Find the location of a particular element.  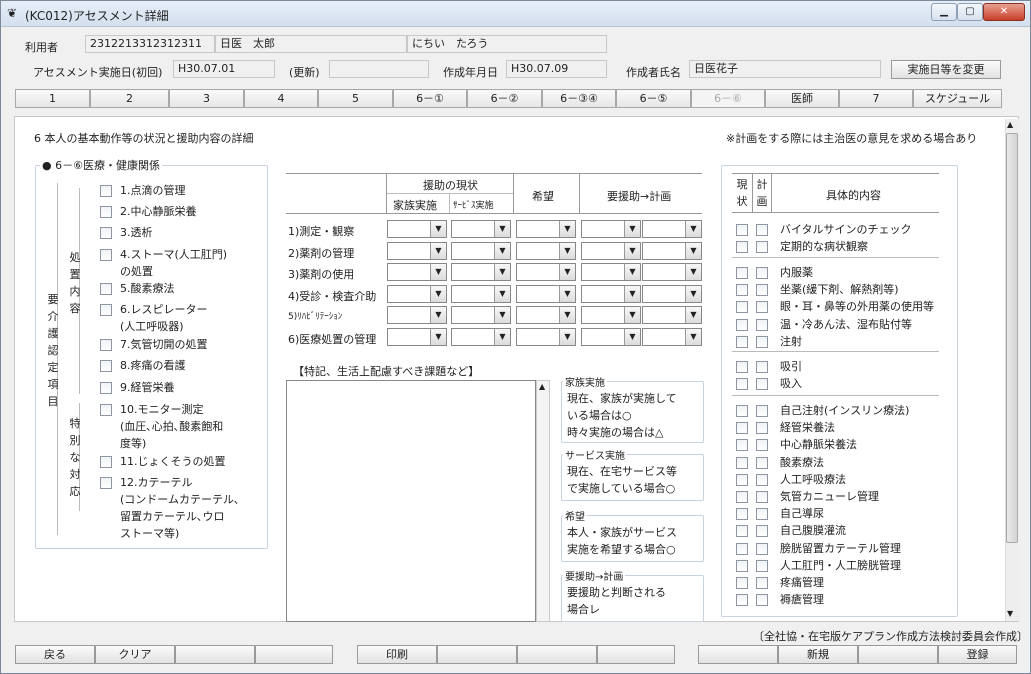

combo-family-4: ▼ is located at coordinates (417, 315).